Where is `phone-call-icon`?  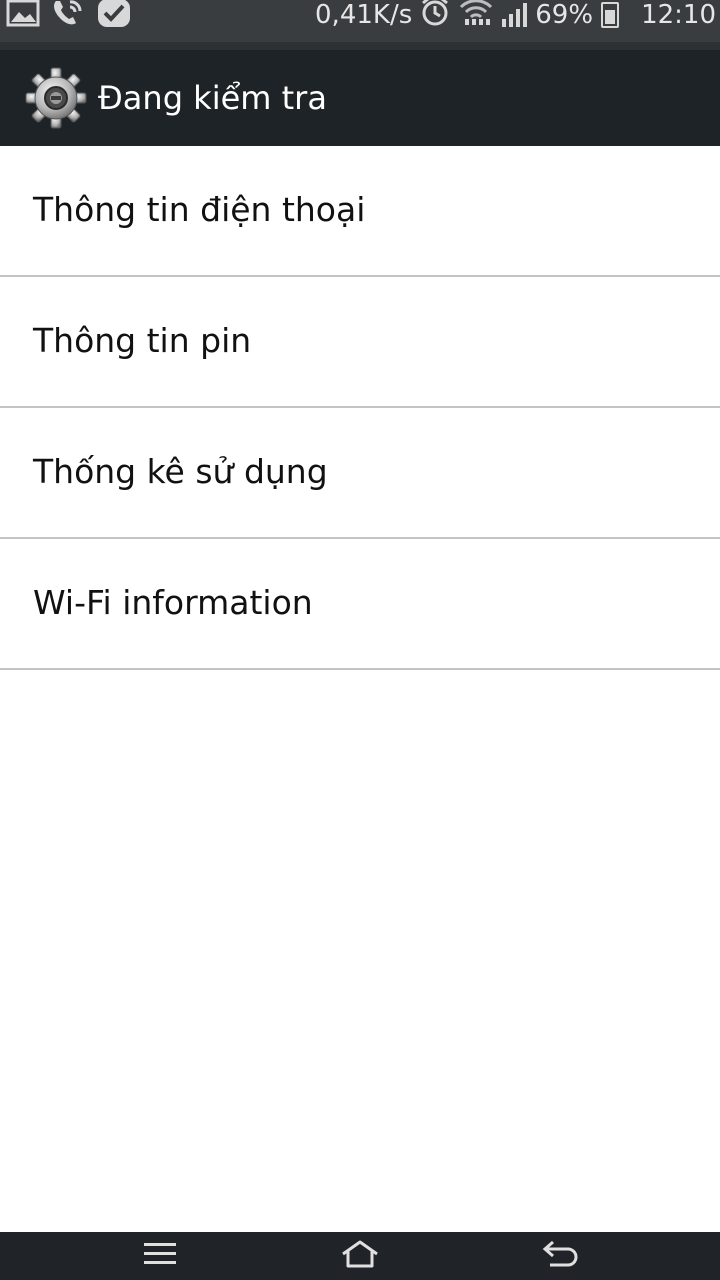
phone-call-icon is located at coordinates (68, 16).